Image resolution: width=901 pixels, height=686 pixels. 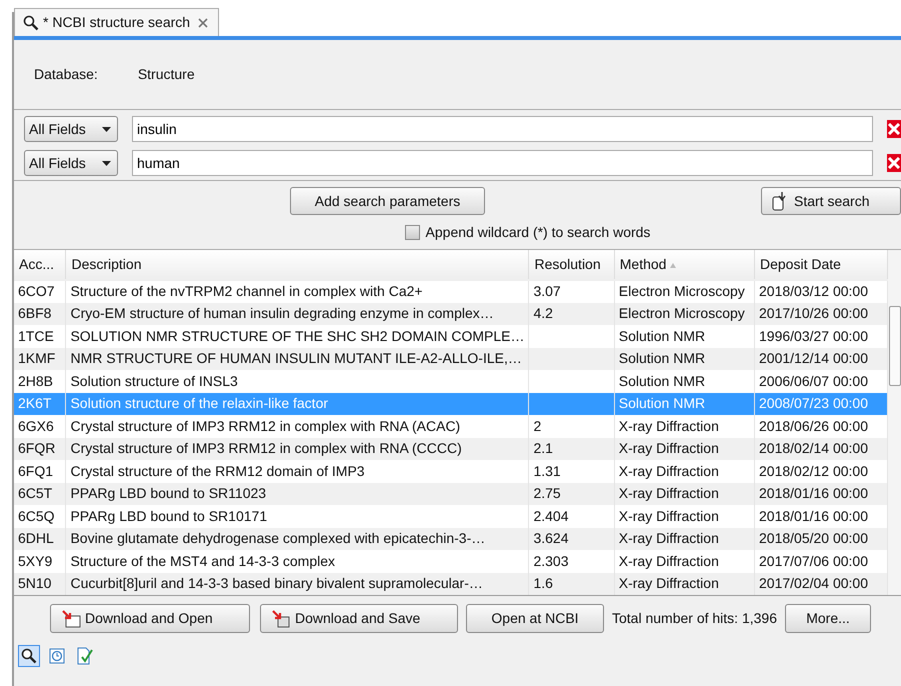 I want to click on table-cell: PPARg LBD bound to SR11023, so click(x=297, y=493).